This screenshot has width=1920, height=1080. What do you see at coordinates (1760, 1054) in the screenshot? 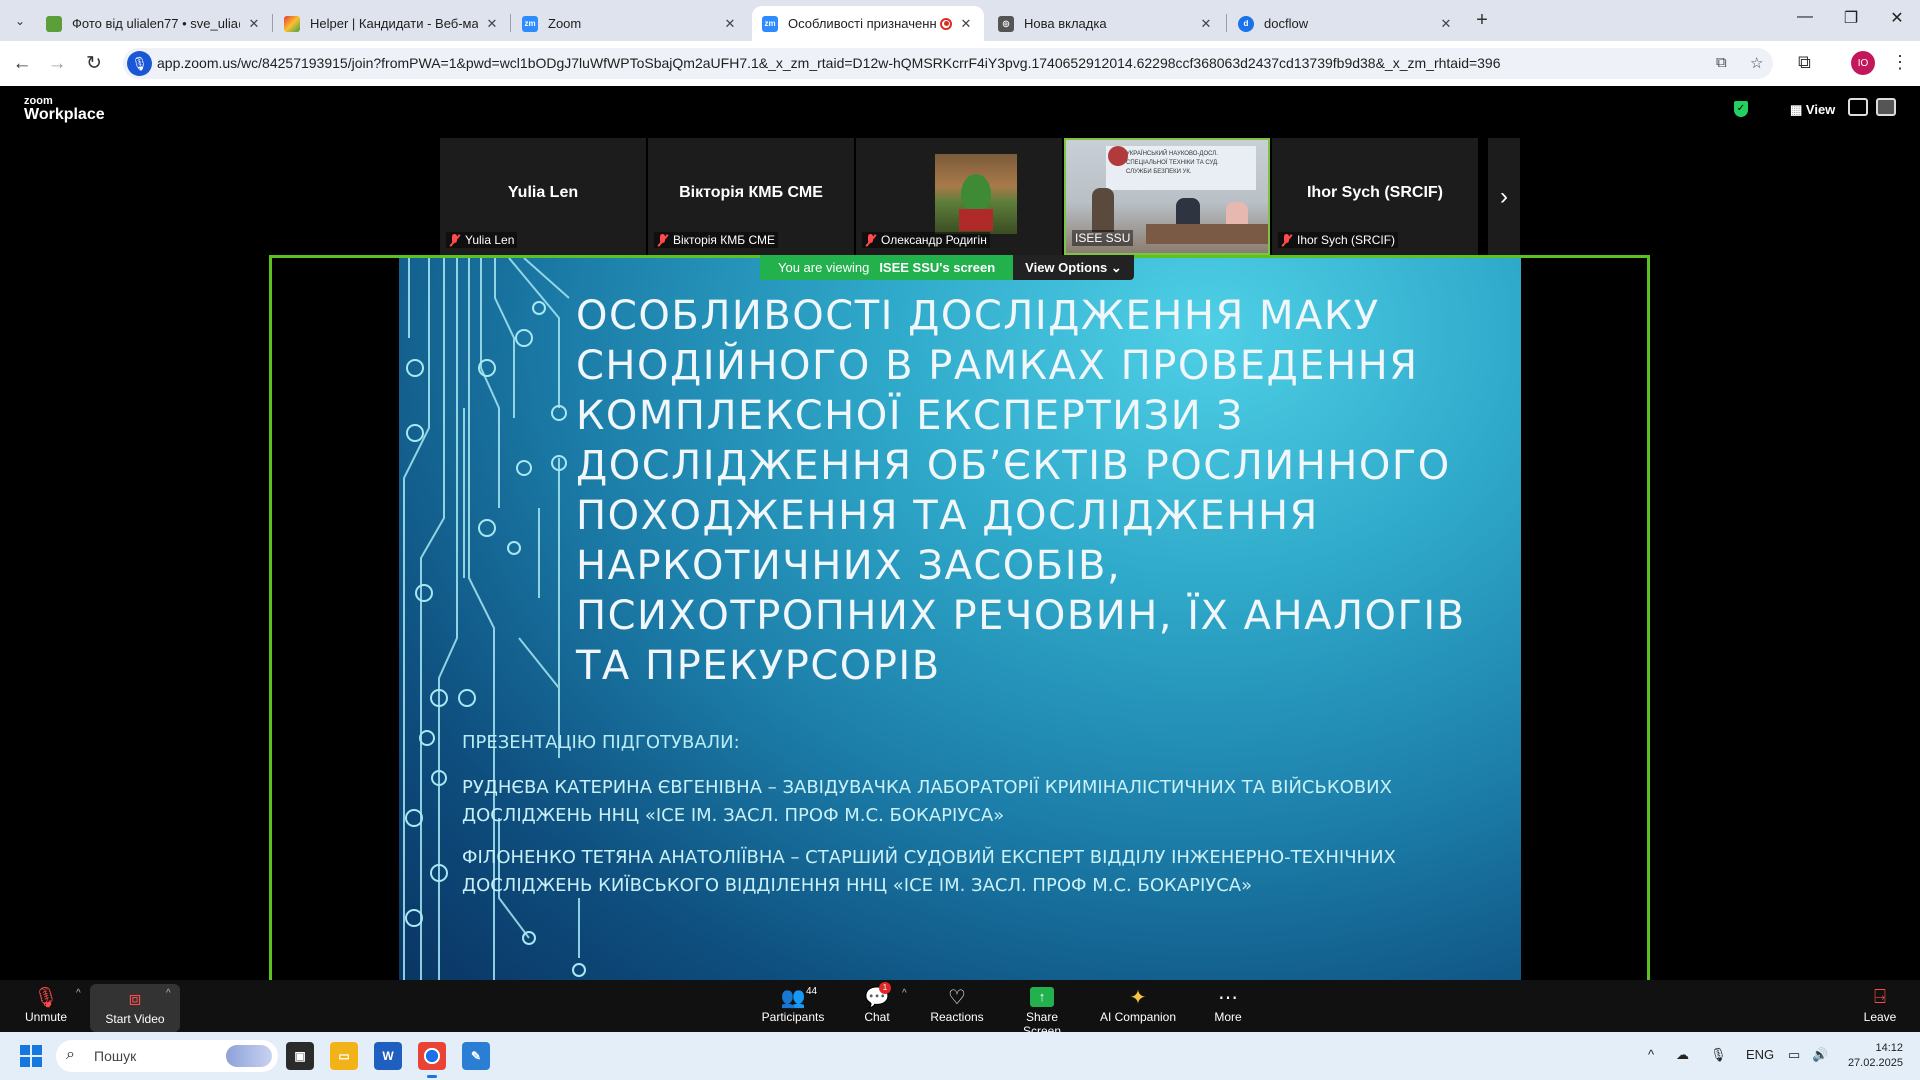
I see `language-indicator: ENG` at bounding box center [1760, 1054].